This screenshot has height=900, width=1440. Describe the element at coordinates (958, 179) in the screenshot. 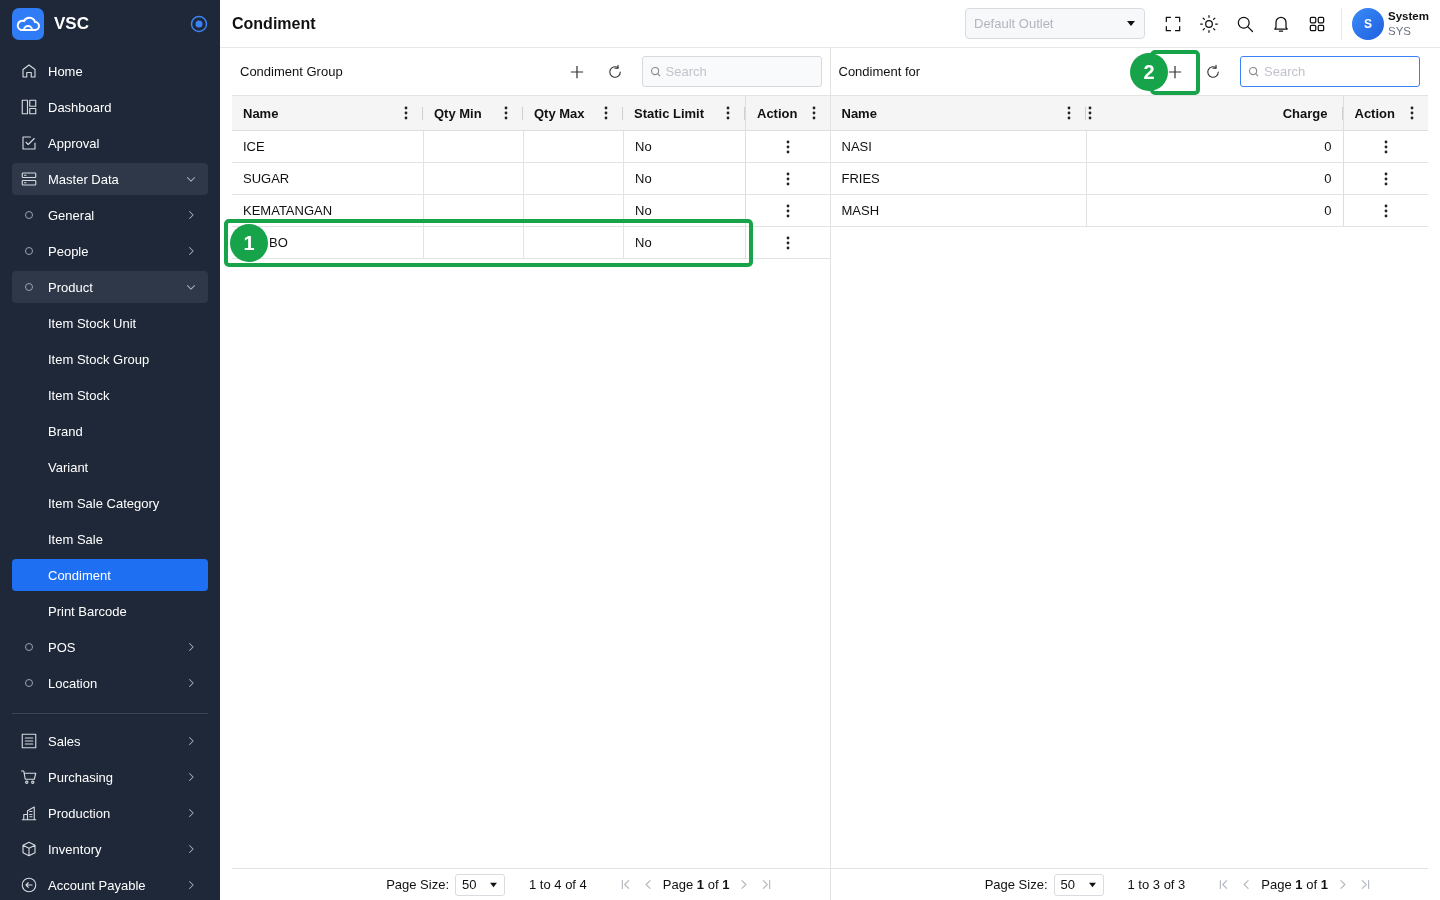

I see `table-cell: FRIES` at that location.